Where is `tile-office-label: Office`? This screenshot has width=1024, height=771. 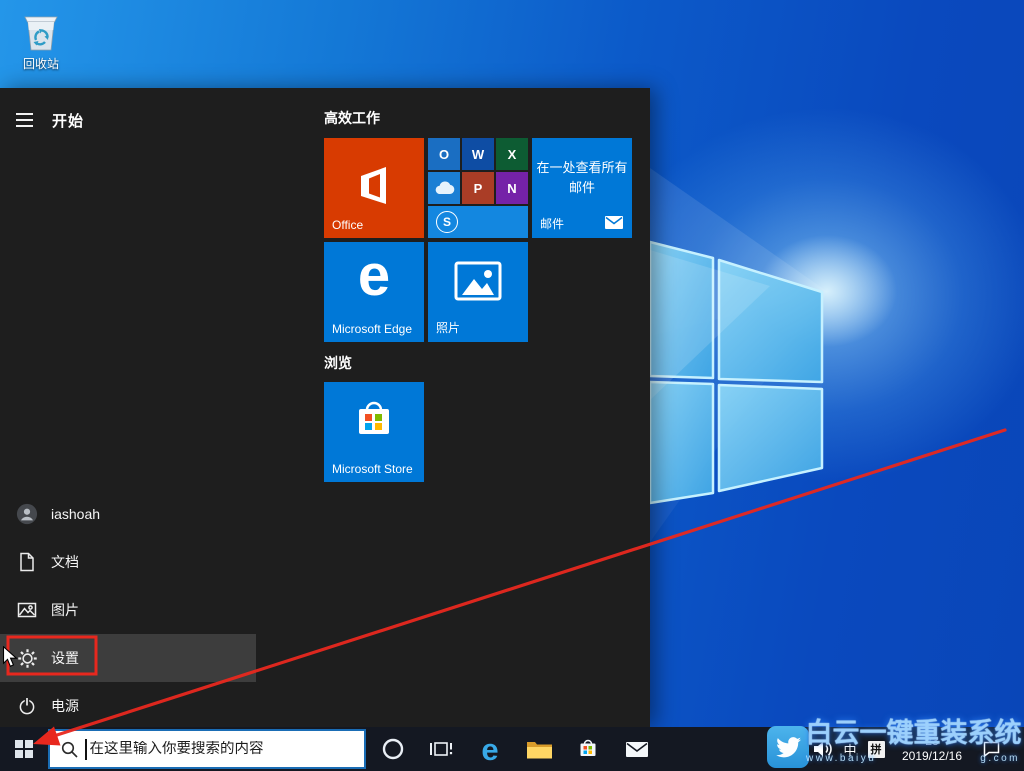
tile-office-label: Office is located at coordinates (348, 225).